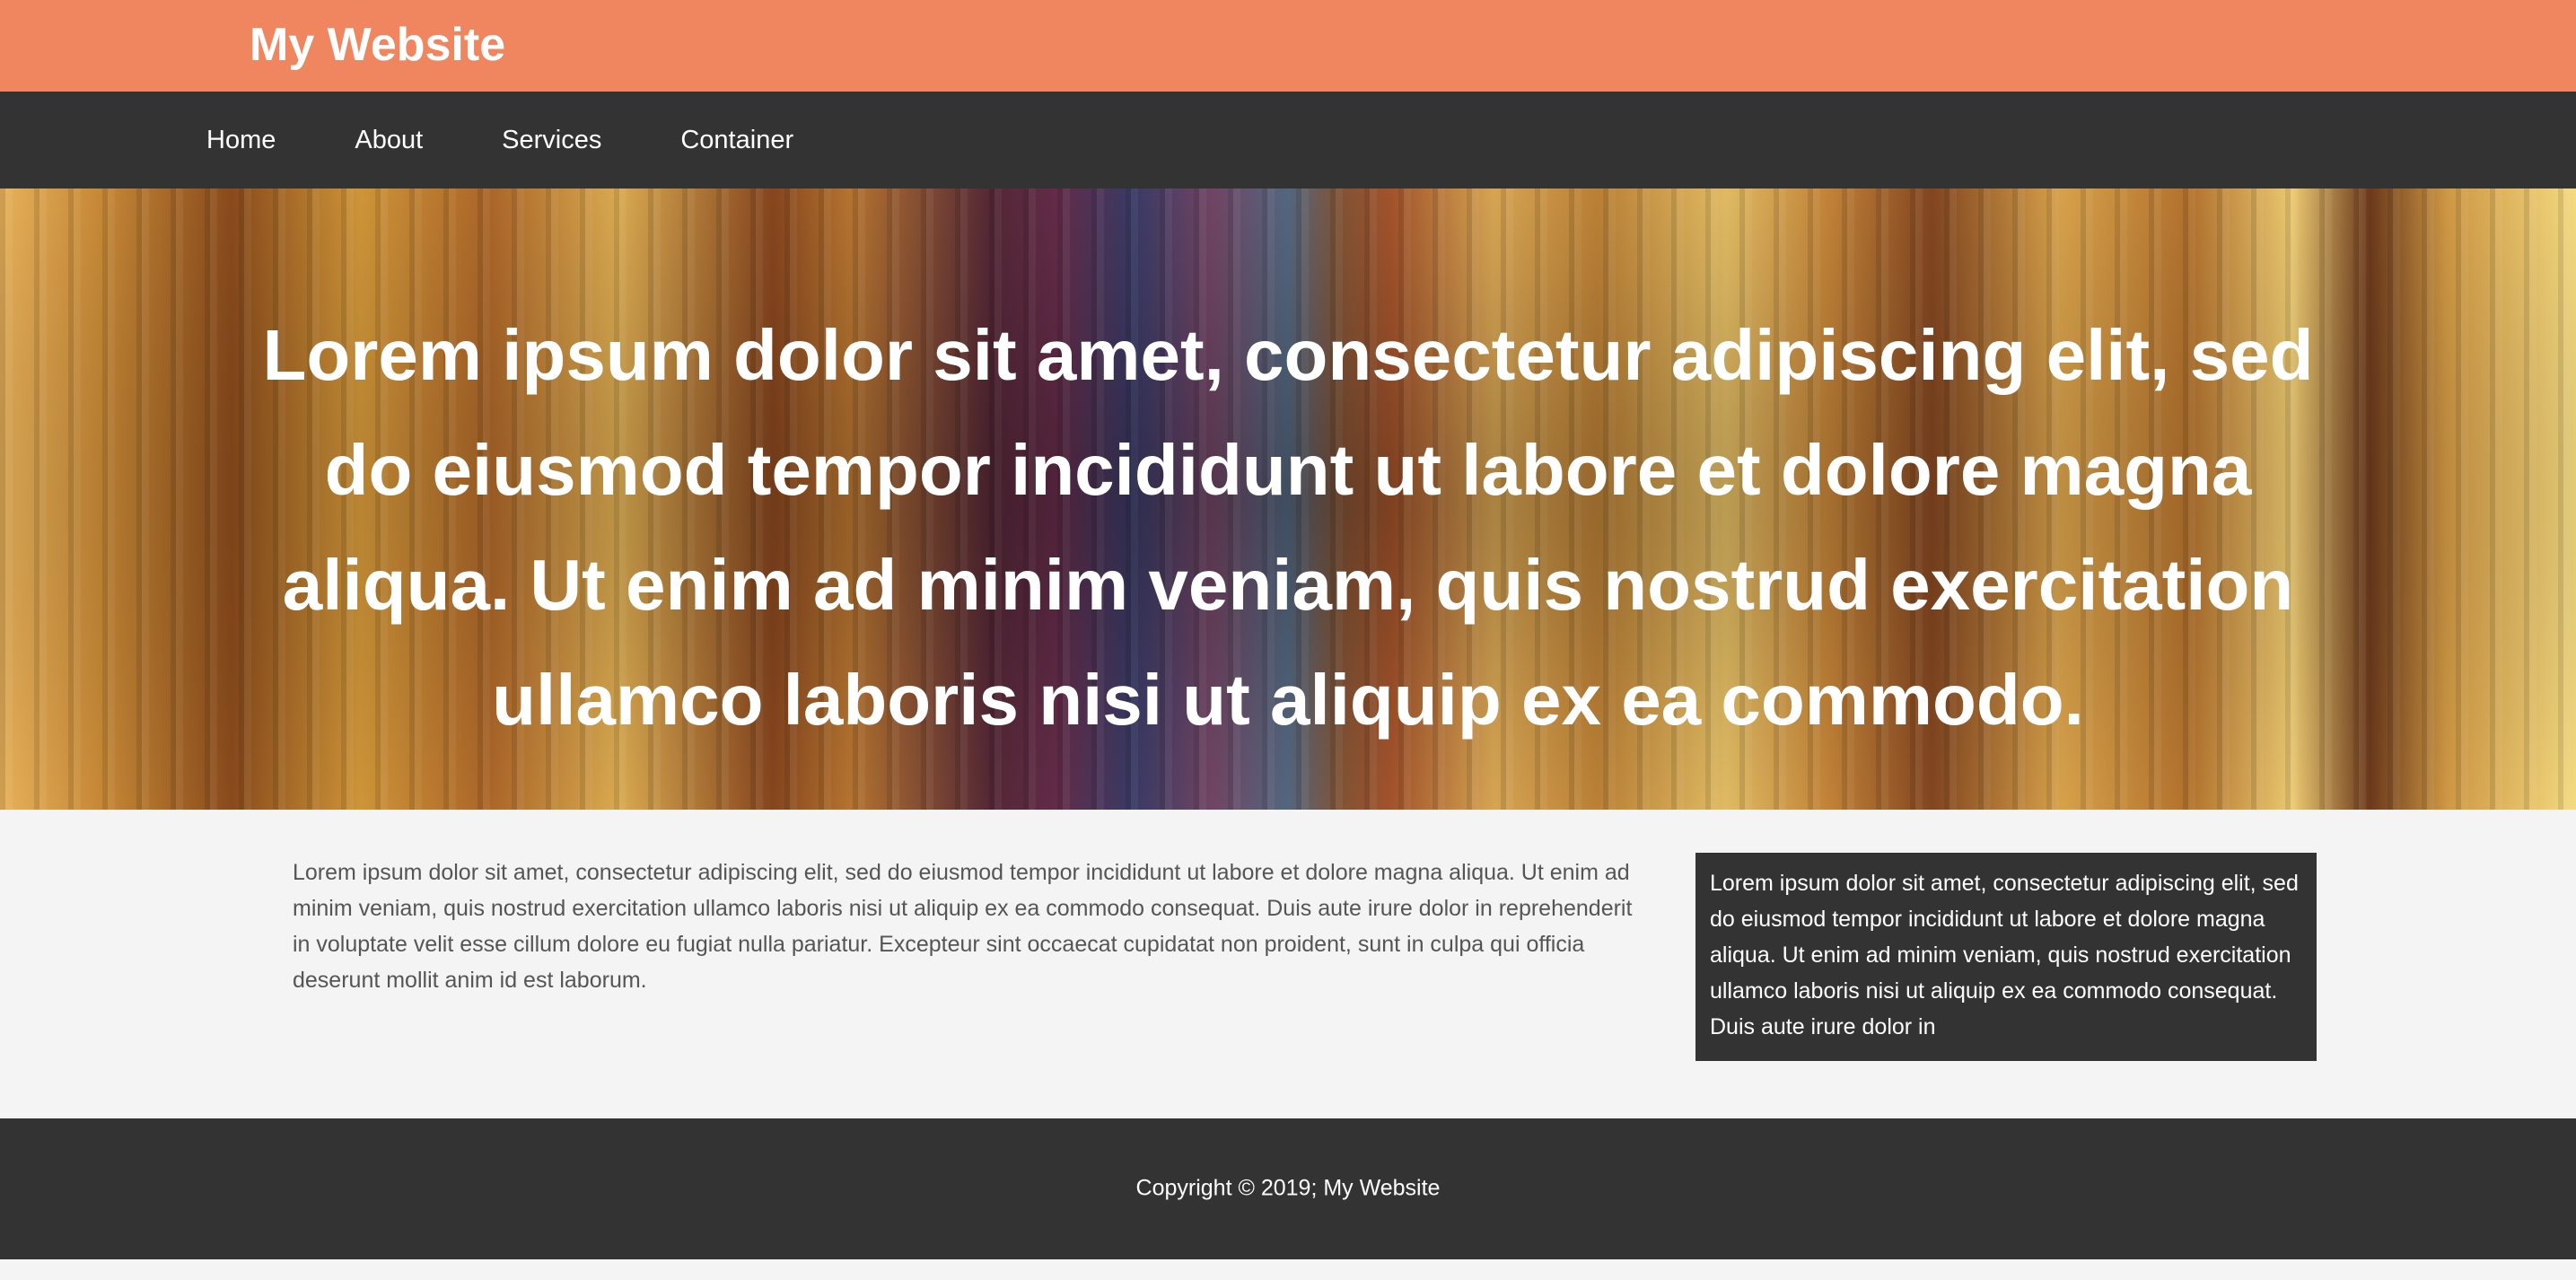 The height and width of the screenshot is (1280, 2576). I want to click on nav-item-about: About, so click(428, 140).